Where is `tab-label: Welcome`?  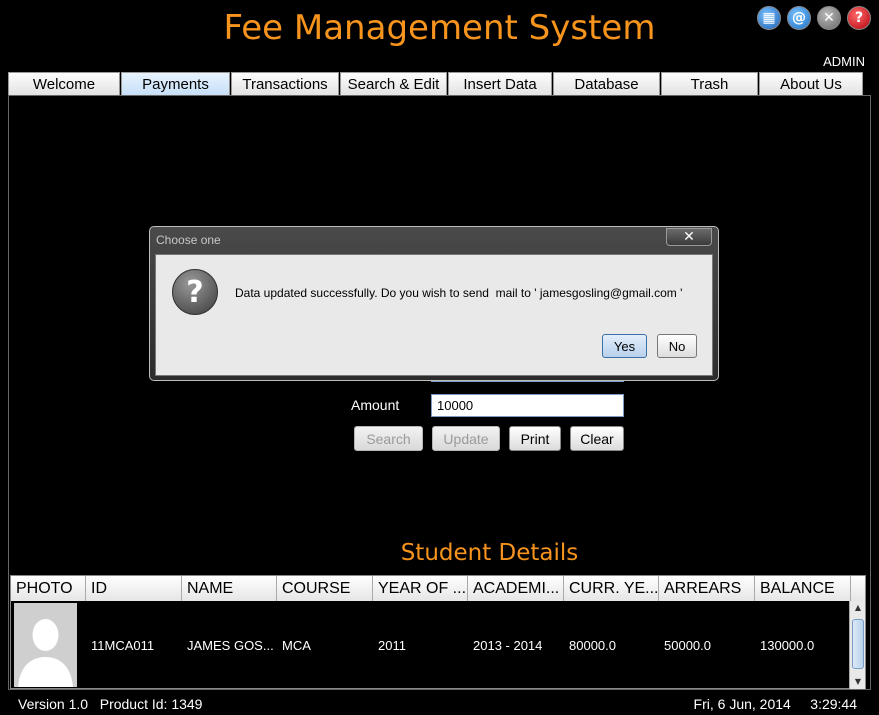
tab-label: Welcome is located at coordinates (64, 84).